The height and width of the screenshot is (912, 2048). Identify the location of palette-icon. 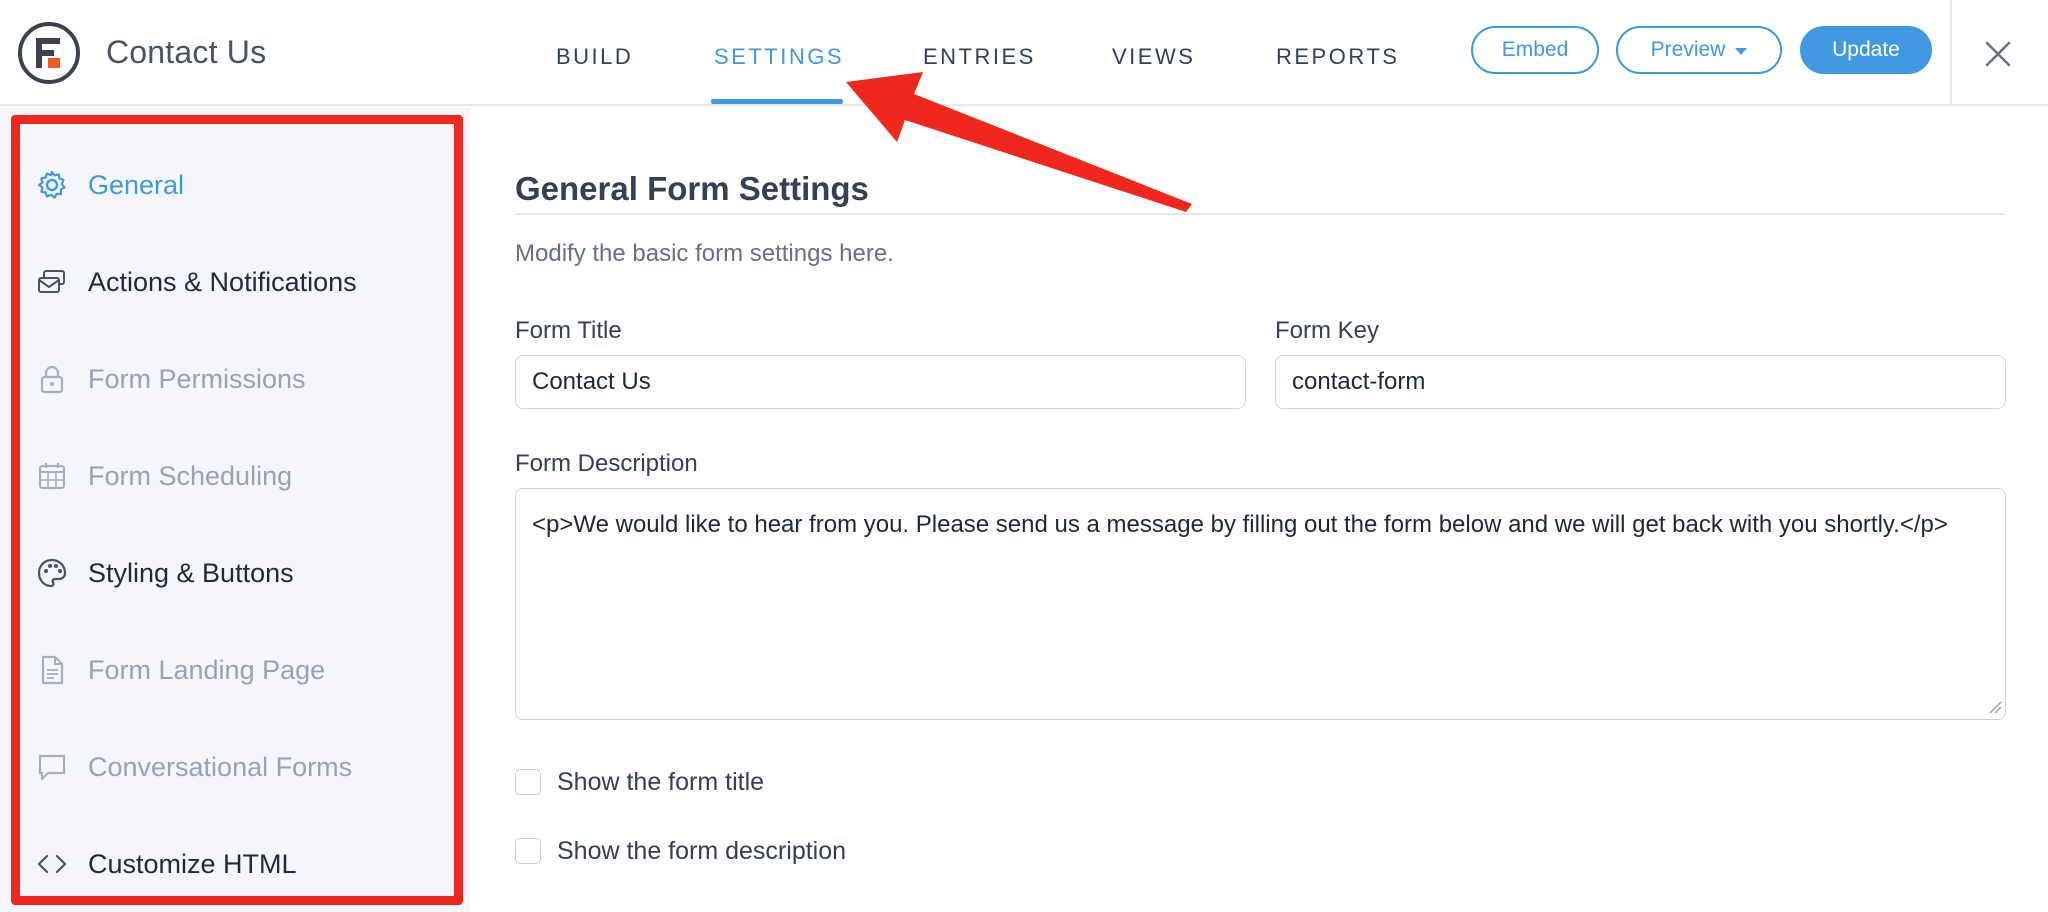
(52, 573).